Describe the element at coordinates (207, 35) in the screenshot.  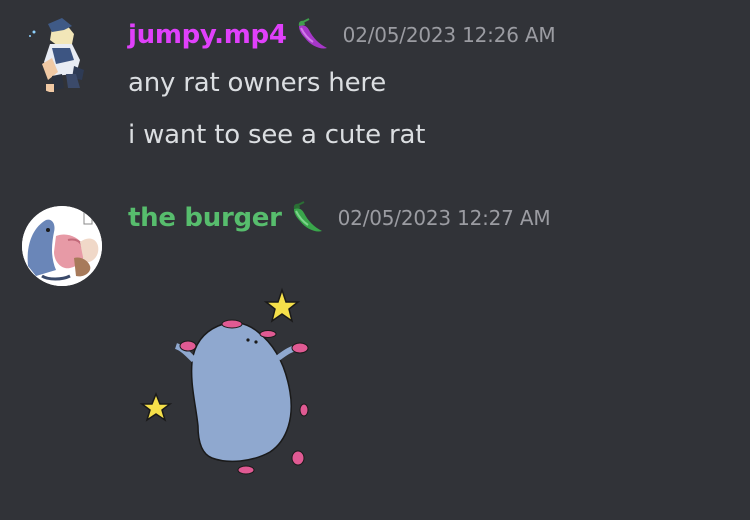
I see `username: jumpy.mp4` at that location.